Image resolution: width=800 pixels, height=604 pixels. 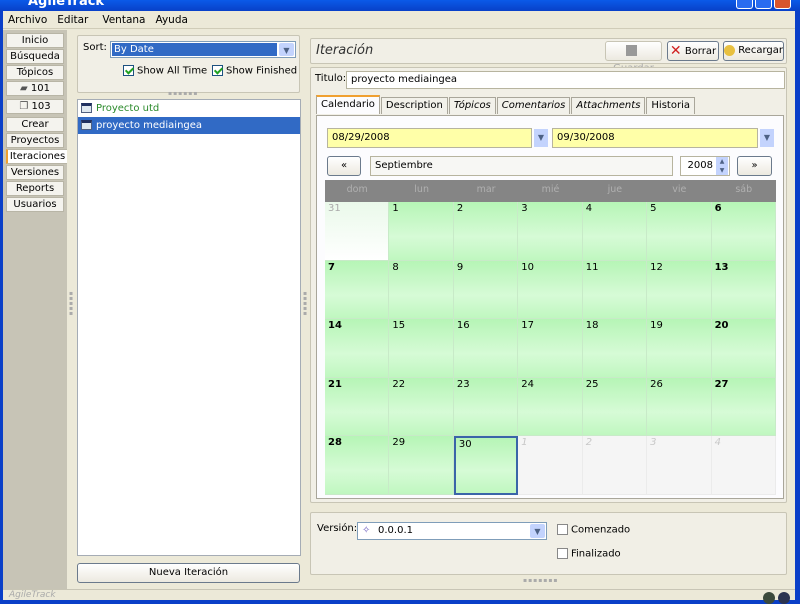 What do you see at coordinates (399, 596) in the screenshot?
I see `status-bar: AgileTrack` at bounding box center [399, 596].